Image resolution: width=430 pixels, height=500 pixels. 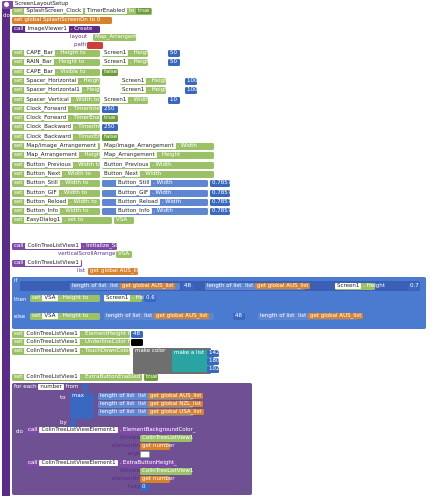 I want to click on set-row-button-next: set Button_Next . Width to, so click(x=56, y=174).